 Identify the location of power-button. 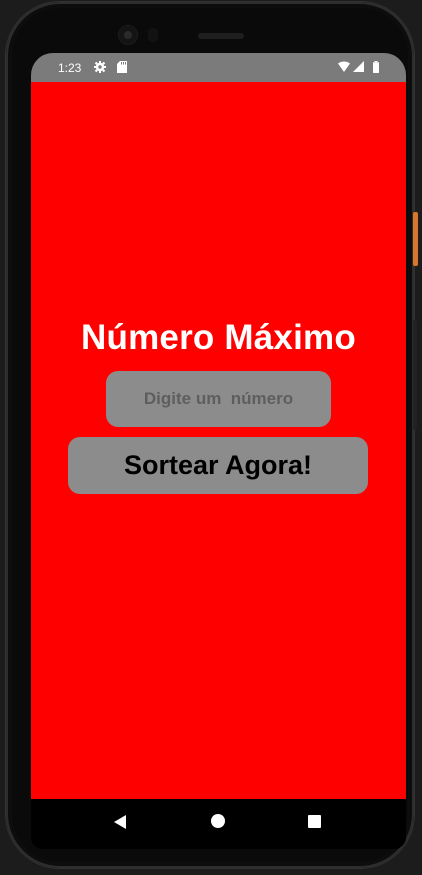
(415, 239).